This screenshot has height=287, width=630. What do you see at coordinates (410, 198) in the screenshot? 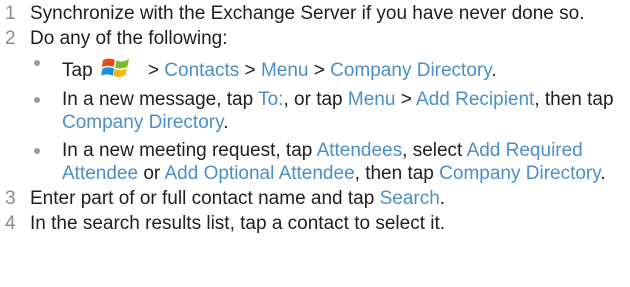
I see `search-link: Search` at bounding box center [410, 198].